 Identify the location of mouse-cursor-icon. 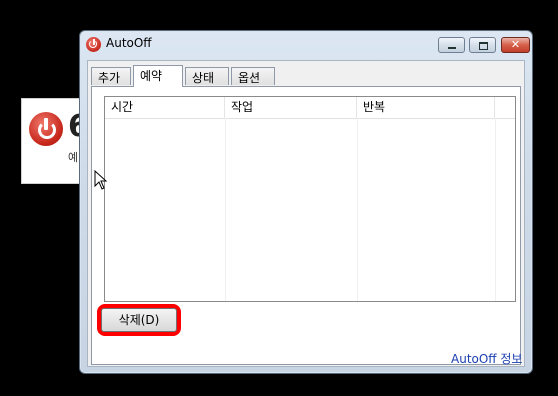
(101, 180).